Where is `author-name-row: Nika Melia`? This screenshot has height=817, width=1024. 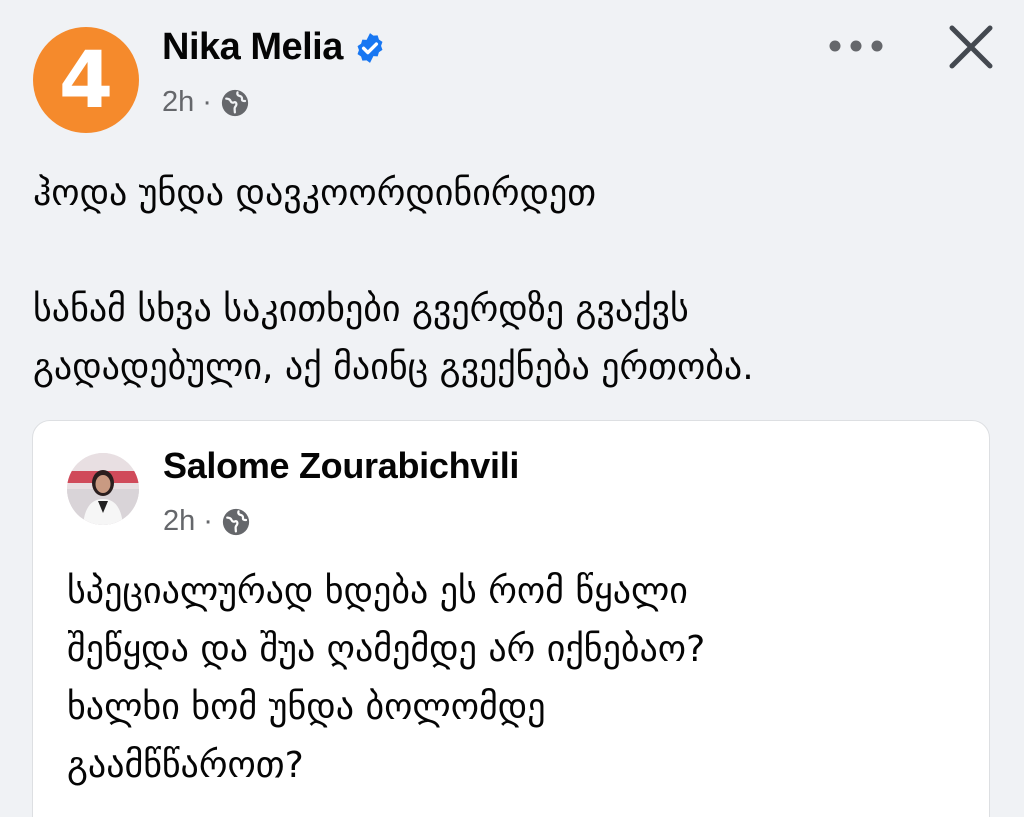
author-name-row: Nika Melia is located at coordinates (274, 47).